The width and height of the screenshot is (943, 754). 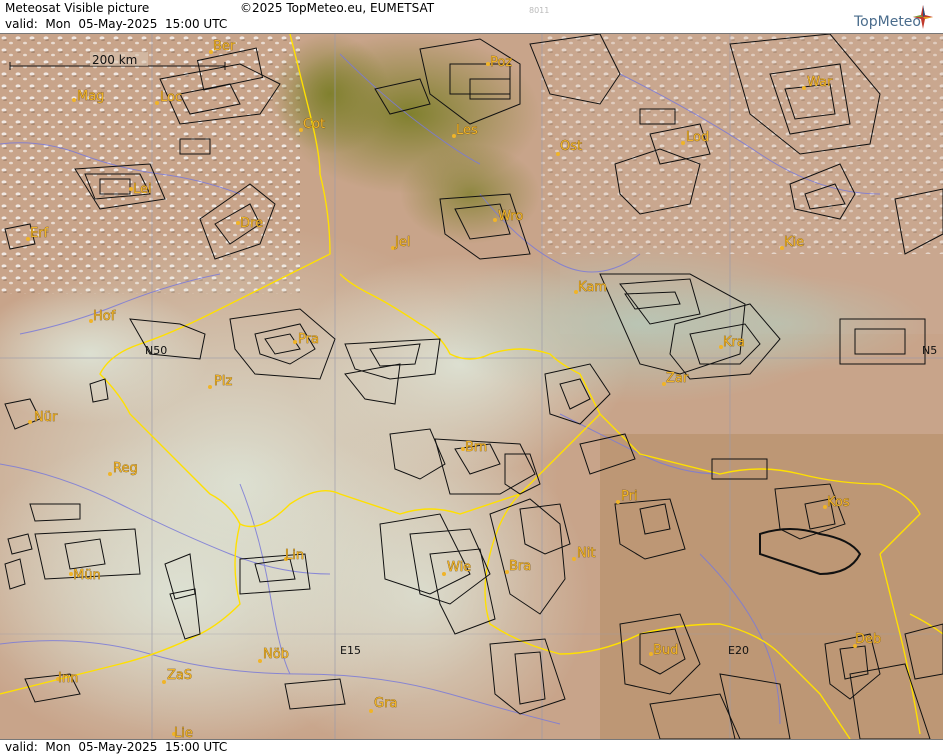 I want to click on city-label: Reg, so click(x=125, y=468).